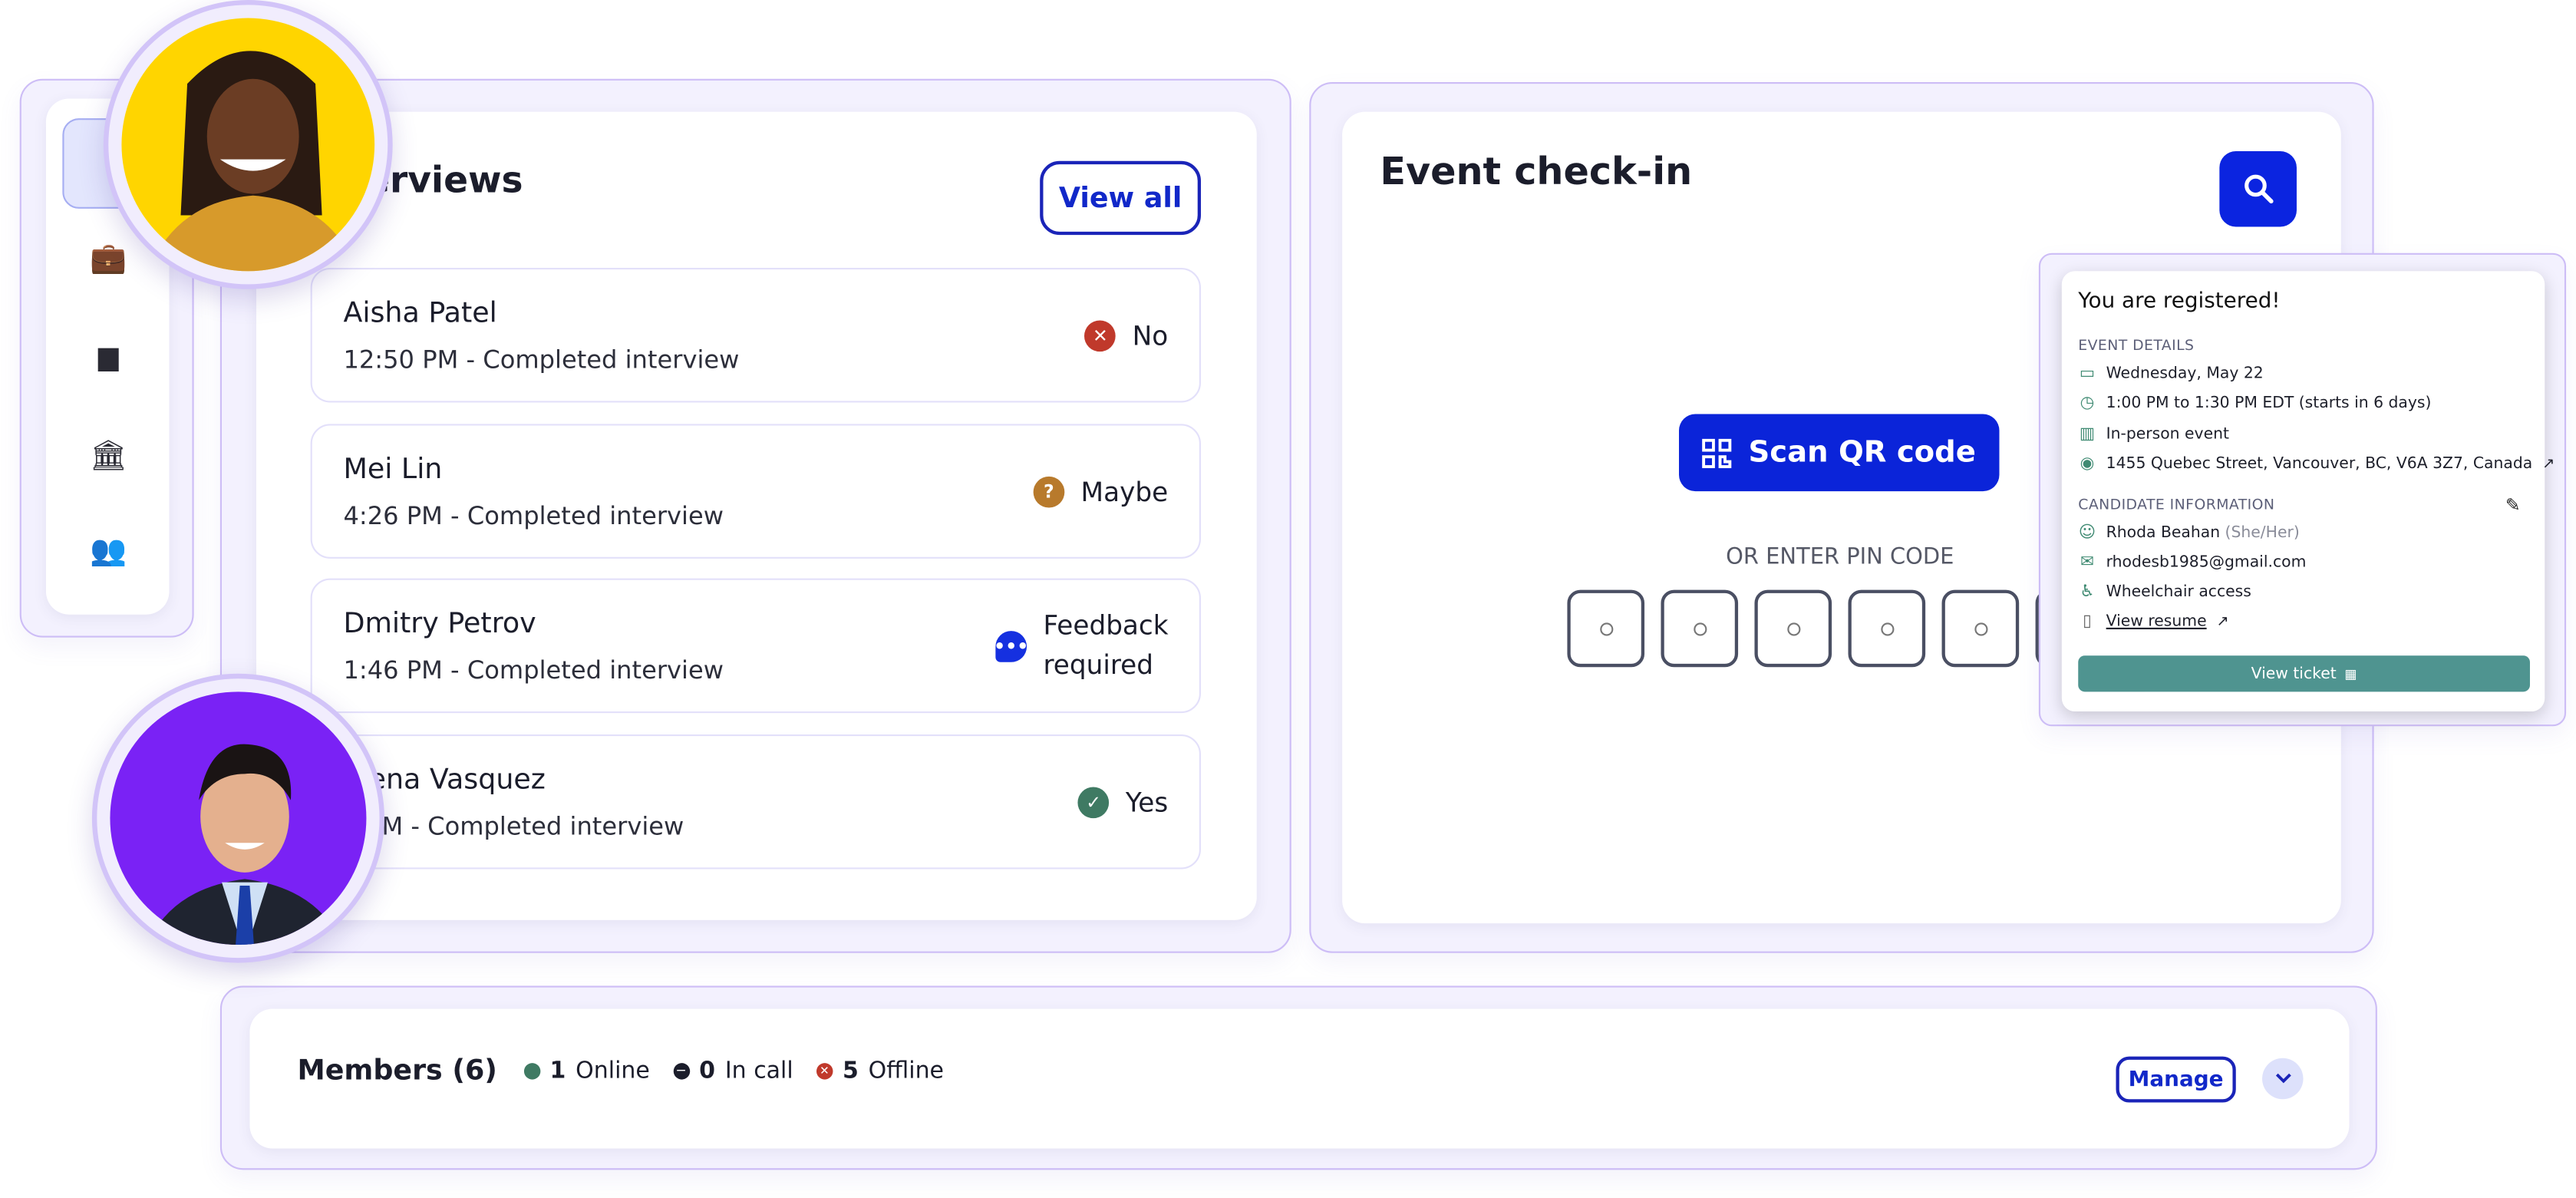 This screenshot has width=2576, height=1198. I want to click on calendar-icon: ▆, so click(108, 355).